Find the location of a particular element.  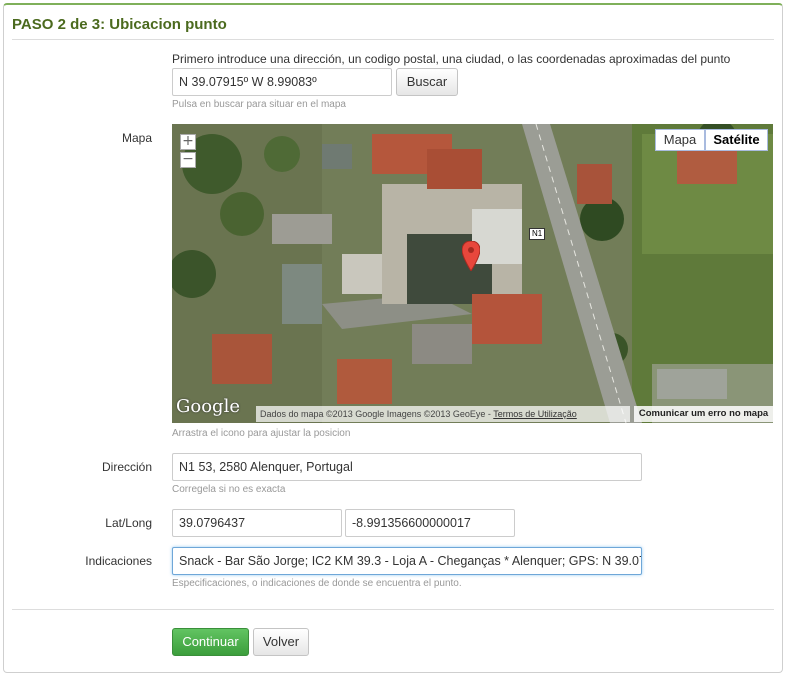

address-label: Dirección is located at coordinates (126, 467).